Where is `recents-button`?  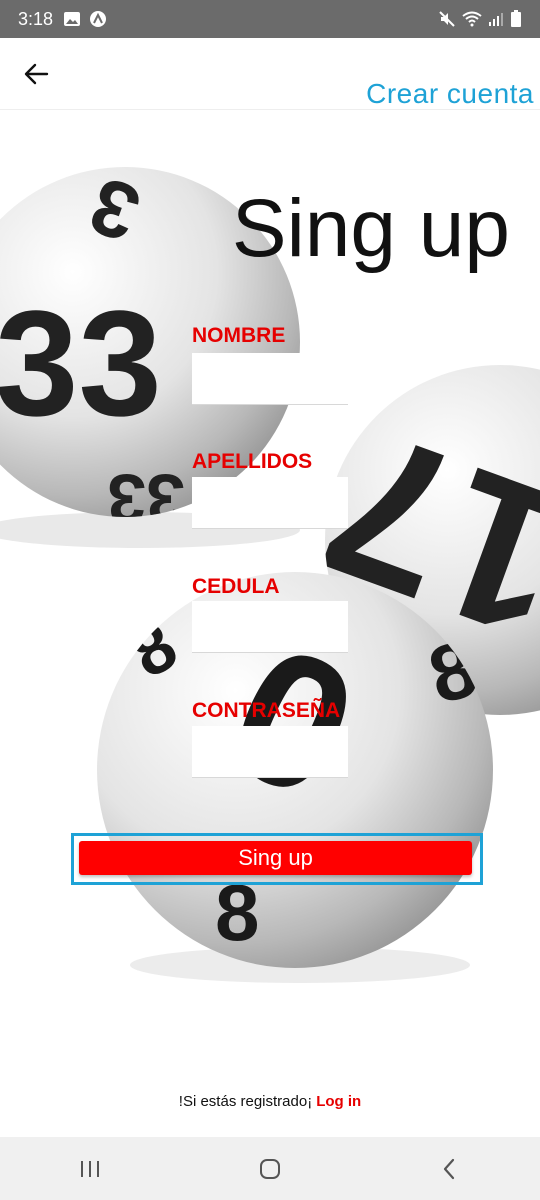
recents-button is located at coordinates (90, 1169).